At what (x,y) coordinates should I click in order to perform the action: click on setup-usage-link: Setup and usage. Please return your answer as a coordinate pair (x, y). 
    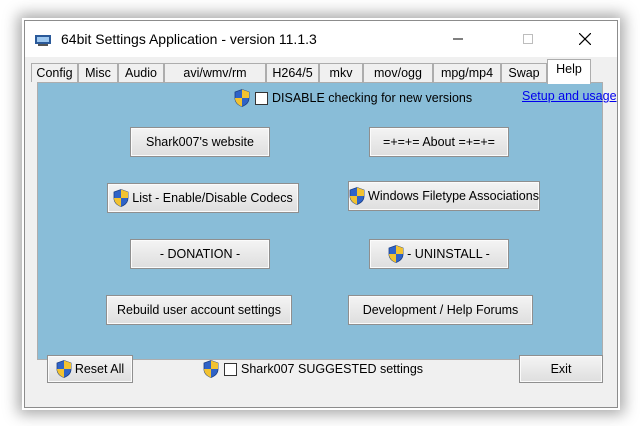
    Looking at the image, I should click on (569, 96).